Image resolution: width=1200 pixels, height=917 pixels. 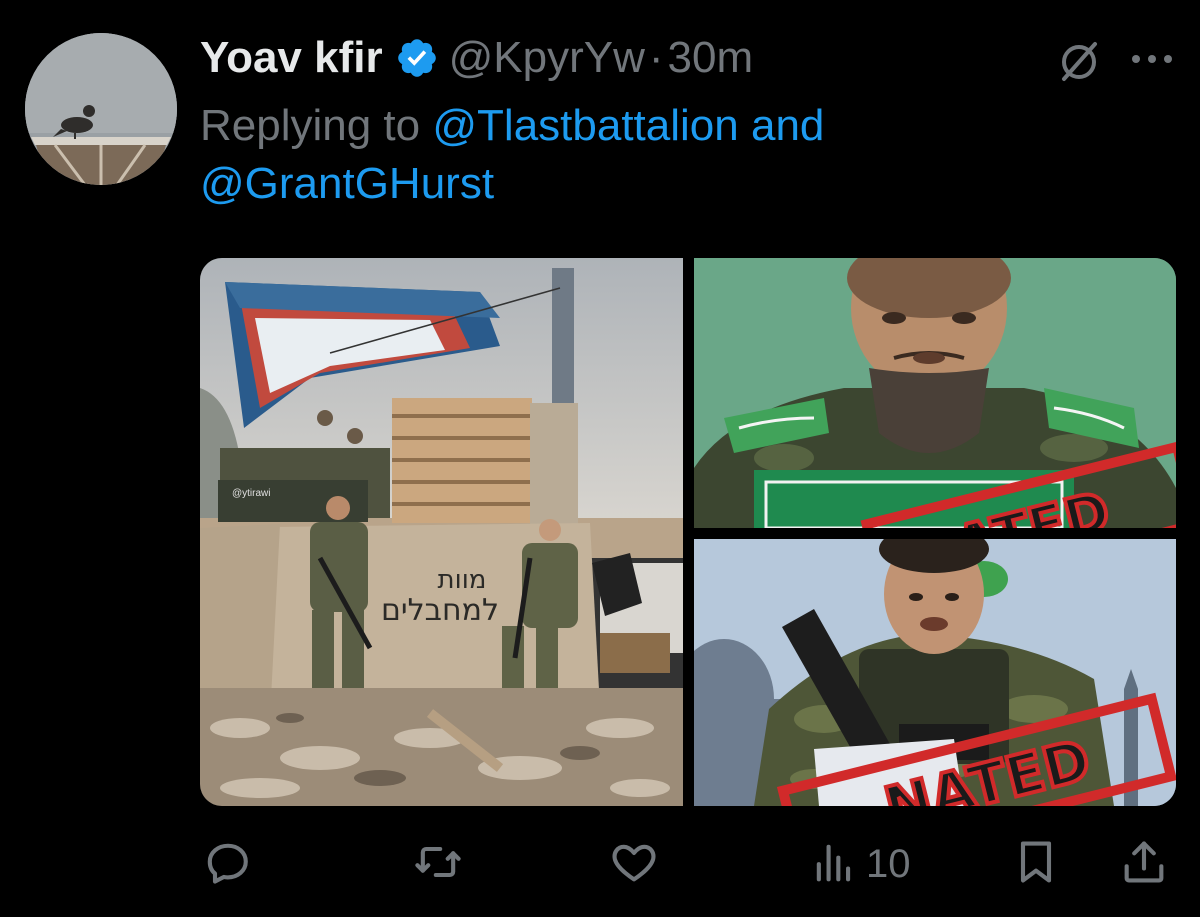 I want to click on author-name: Yoav kfir, so click(x=291, y=58).